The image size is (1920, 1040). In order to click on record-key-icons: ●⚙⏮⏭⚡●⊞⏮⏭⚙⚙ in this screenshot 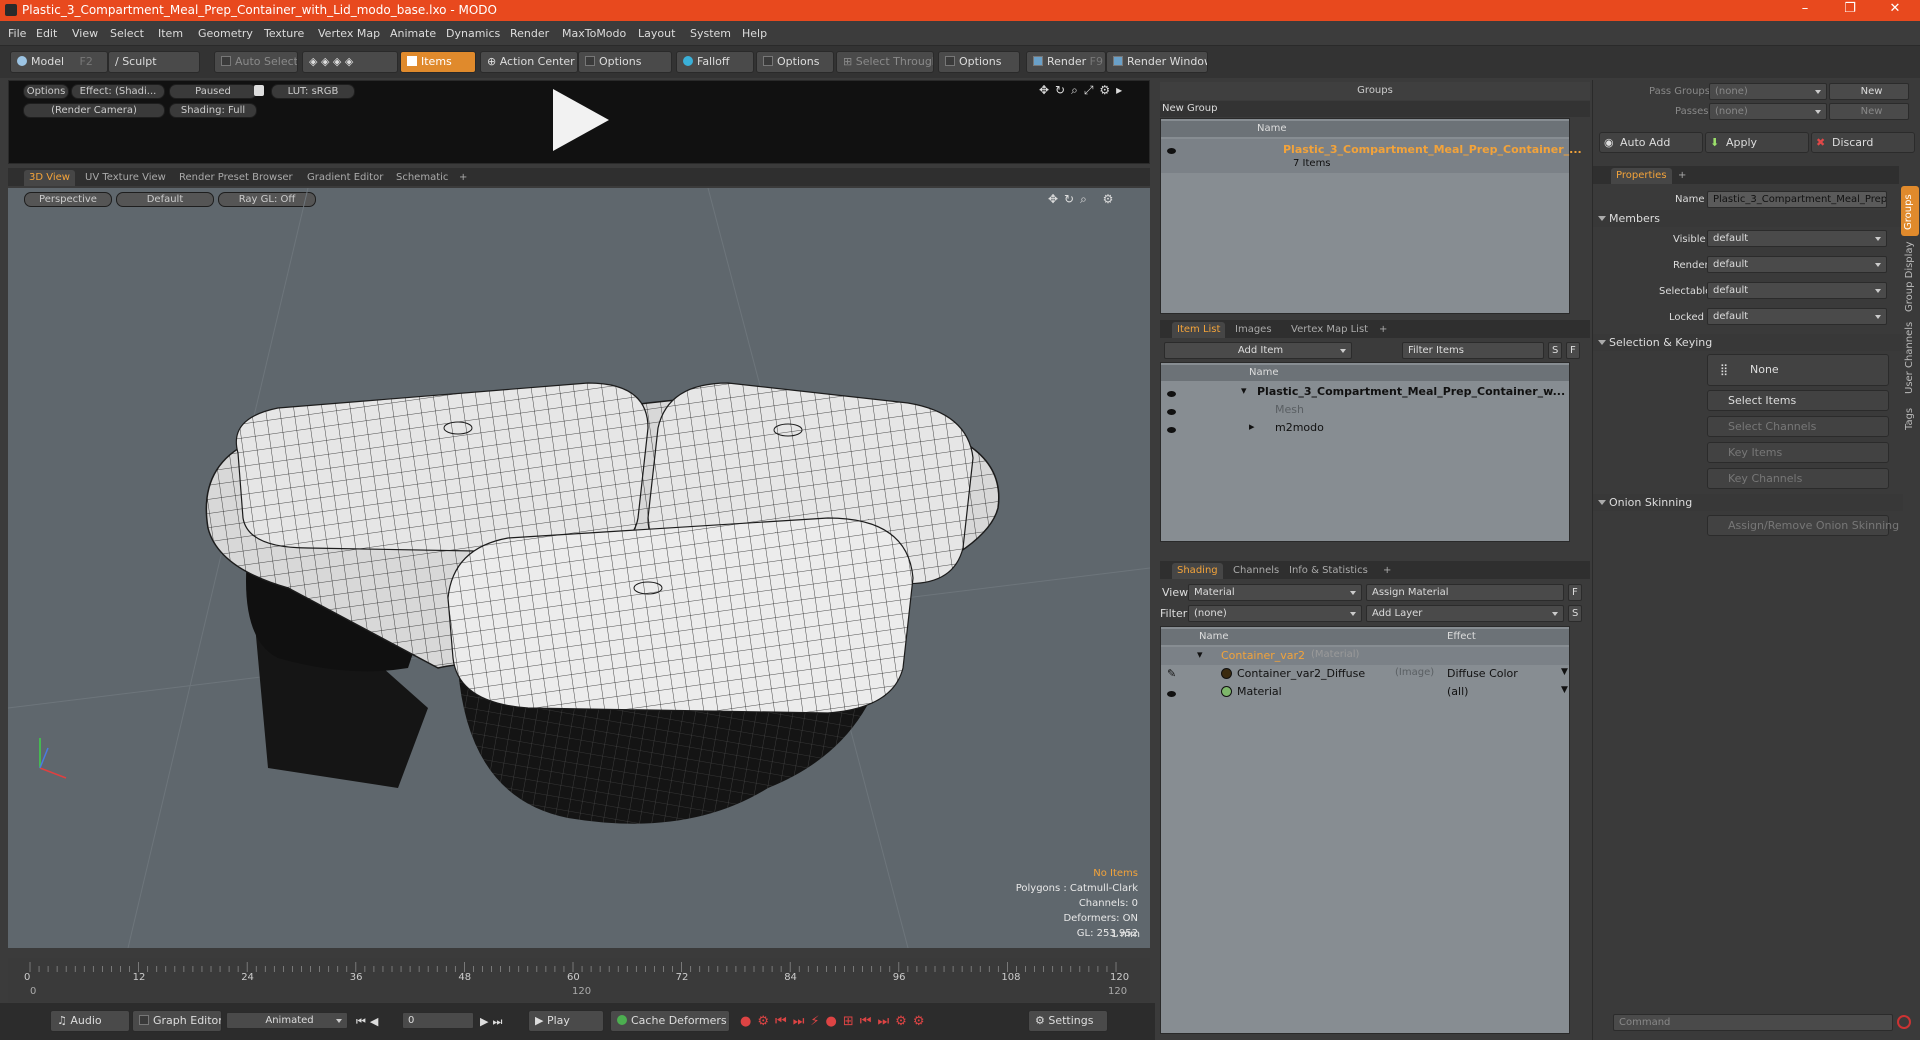, I will do `click(835, 1021)`.